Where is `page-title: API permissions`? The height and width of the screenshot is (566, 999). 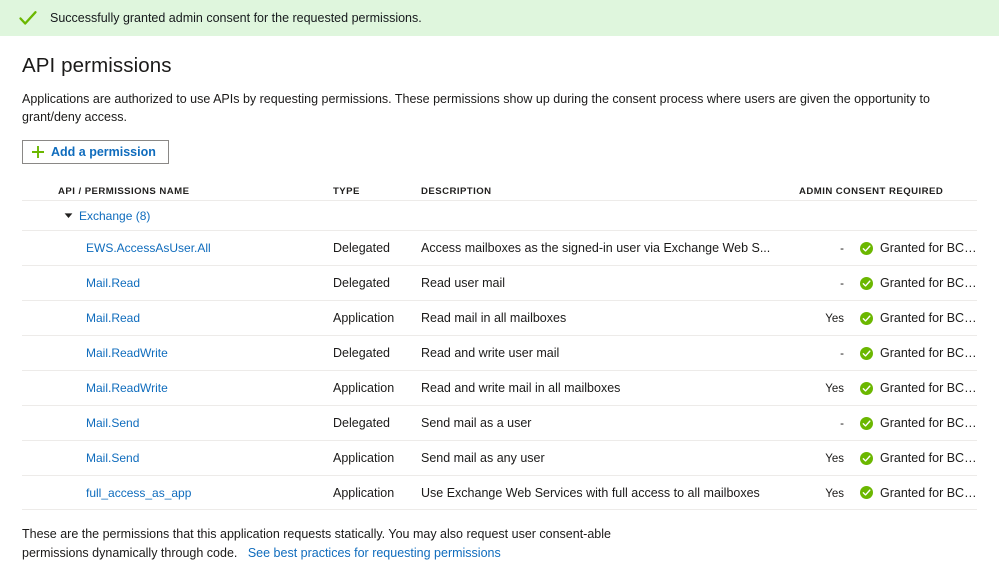
page-title: API permissions is located at coordinates (97, 65).